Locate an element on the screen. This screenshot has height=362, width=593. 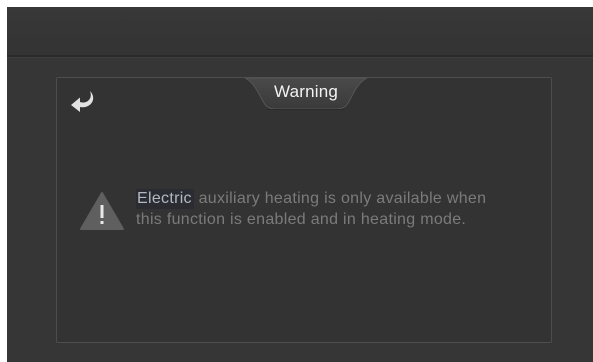
message-line-1-rest: auxiliary heating is only available when is located at coordinates (340, 198).